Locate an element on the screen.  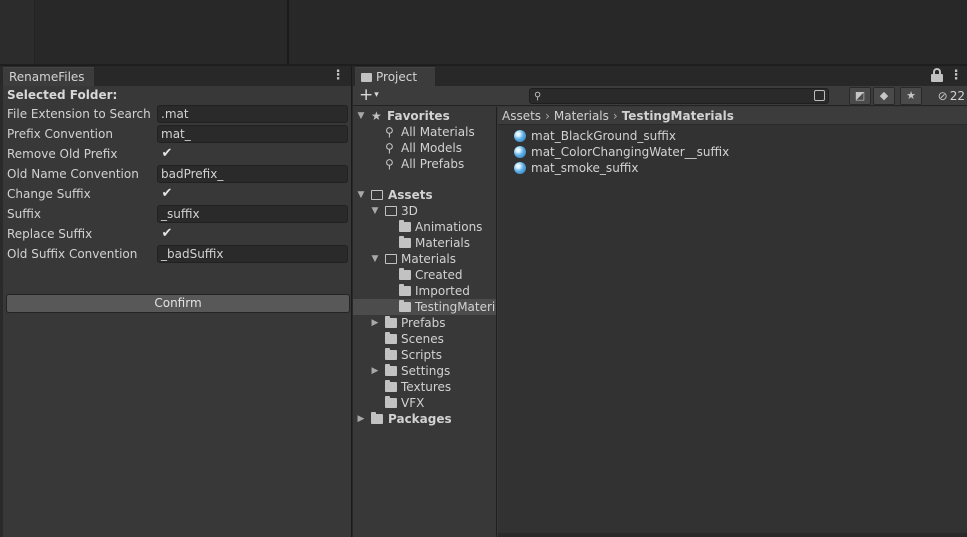
breadcrumb-item-assets: Assets is located at coordinates (521, 116).